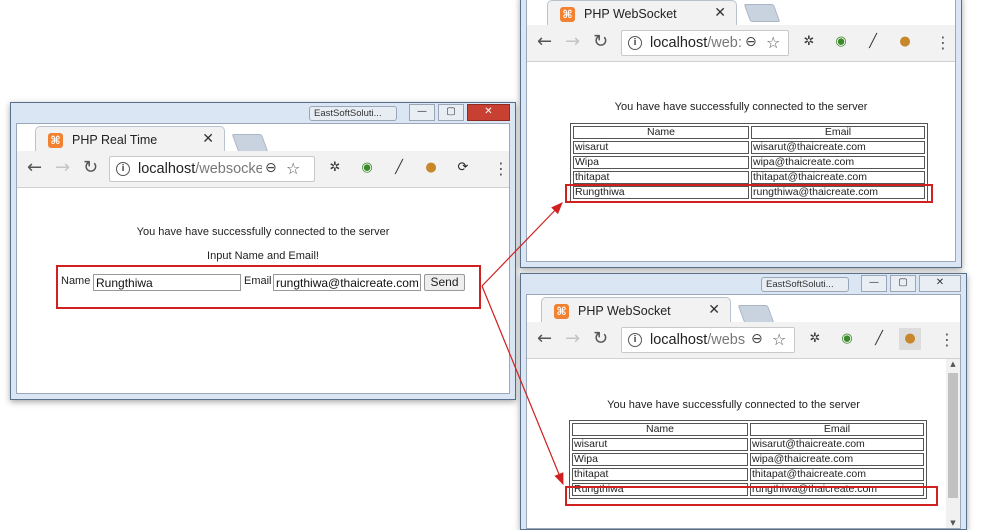  I want to click on scroll-up-icon: ▲, so click(953, 364).